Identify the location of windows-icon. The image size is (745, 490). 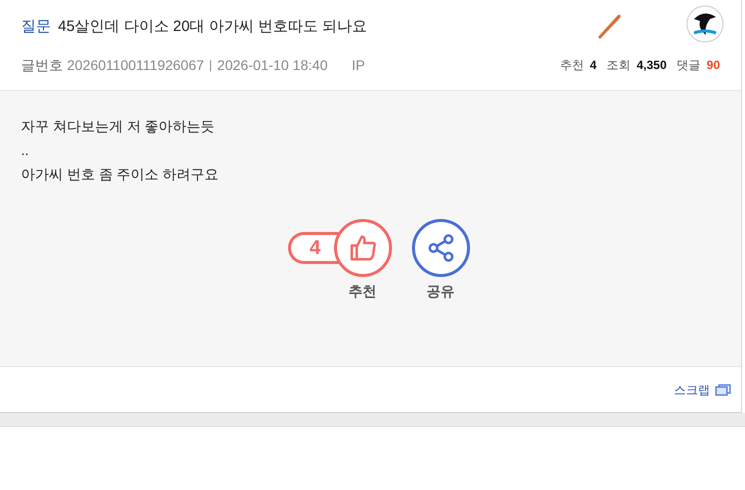
(723, 390).